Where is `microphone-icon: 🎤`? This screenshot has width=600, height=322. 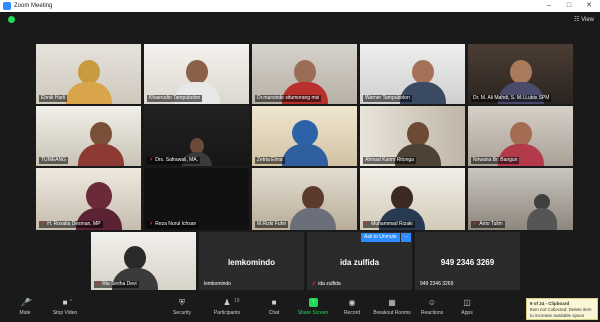 microphone-icon: 🎤 is located at coordinates (25, 302).